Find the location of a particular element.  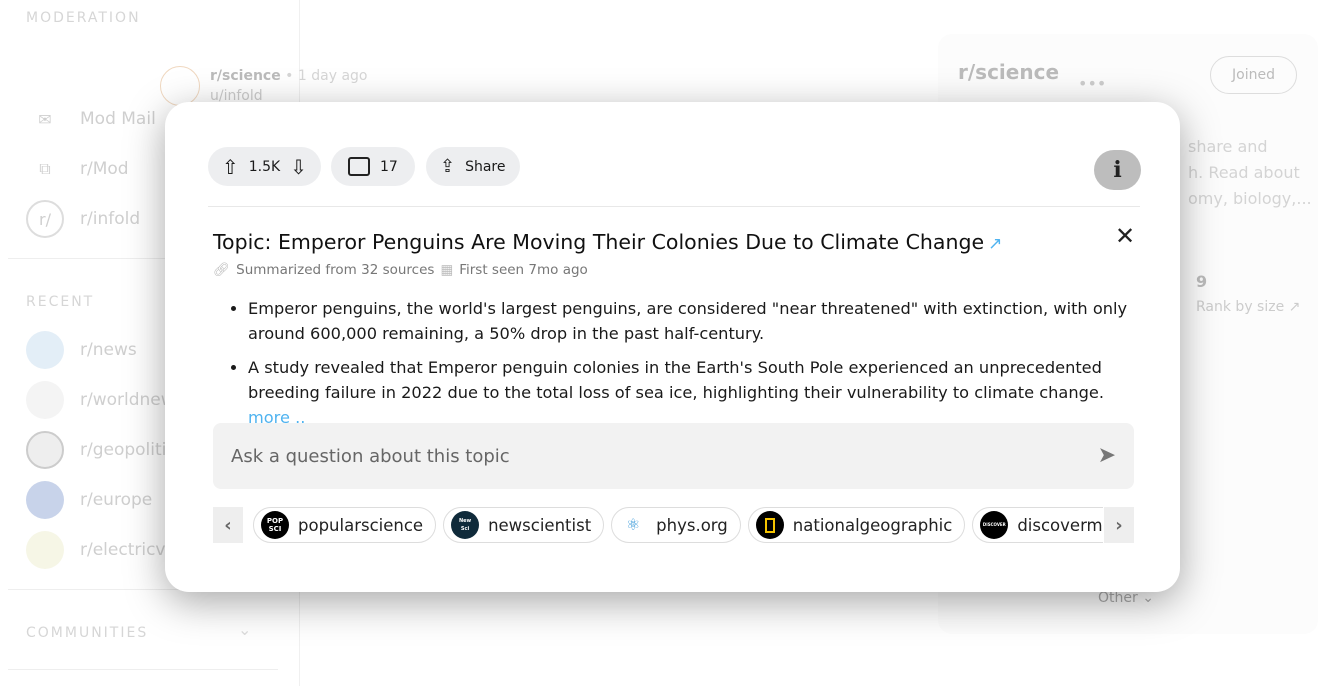

scroll-left-button: ‹ is located at coordinates (228, 525).